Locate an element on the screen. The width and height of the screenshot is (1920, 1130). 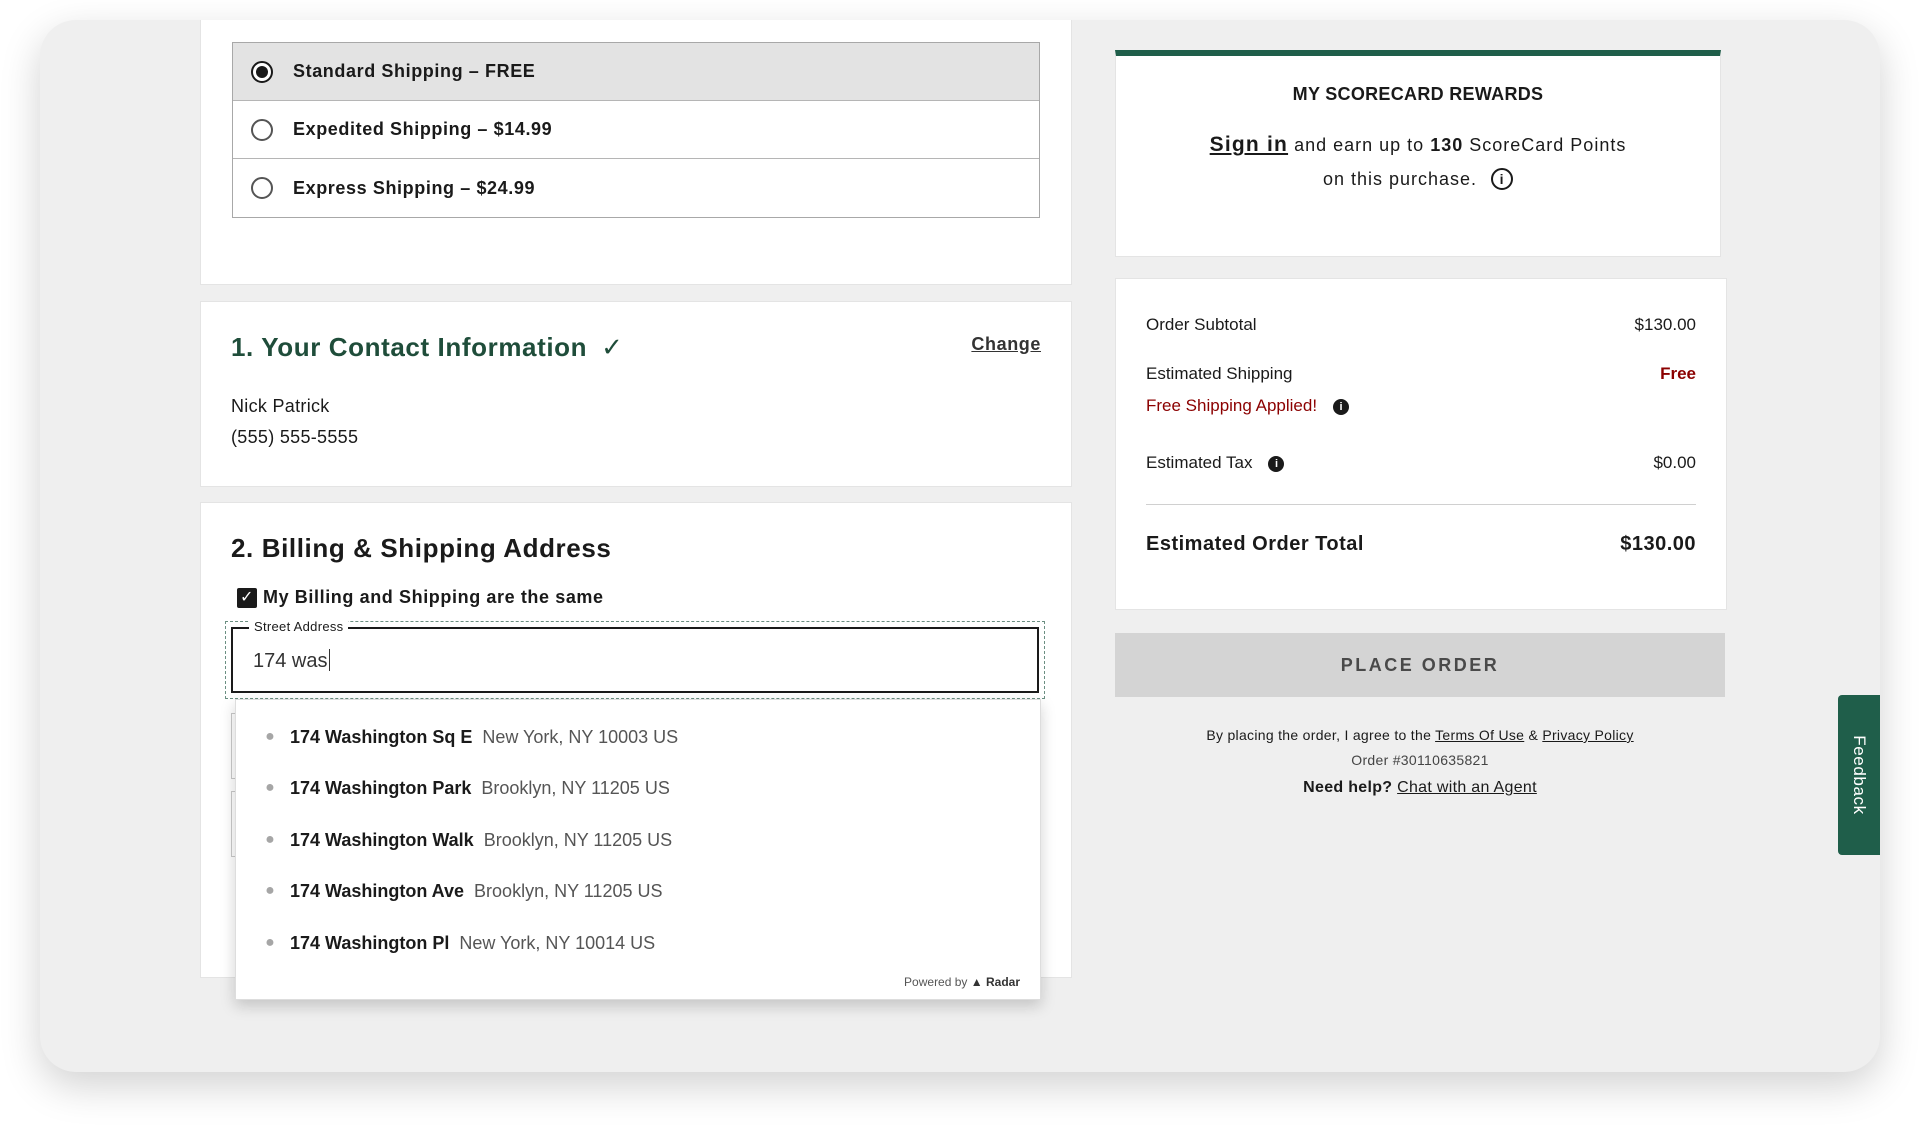
free-shipping-applied: Free Shipping Applied! is located at coordinates (1232, 405).